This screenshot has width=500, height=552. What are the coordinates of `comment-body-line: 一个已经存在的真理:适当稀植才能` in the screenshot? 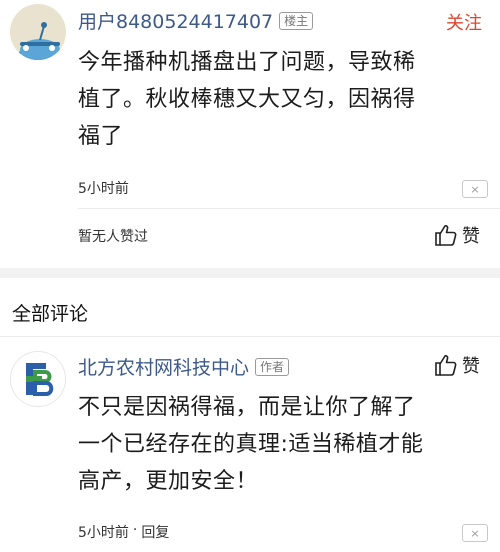 It's located at (251, 444).